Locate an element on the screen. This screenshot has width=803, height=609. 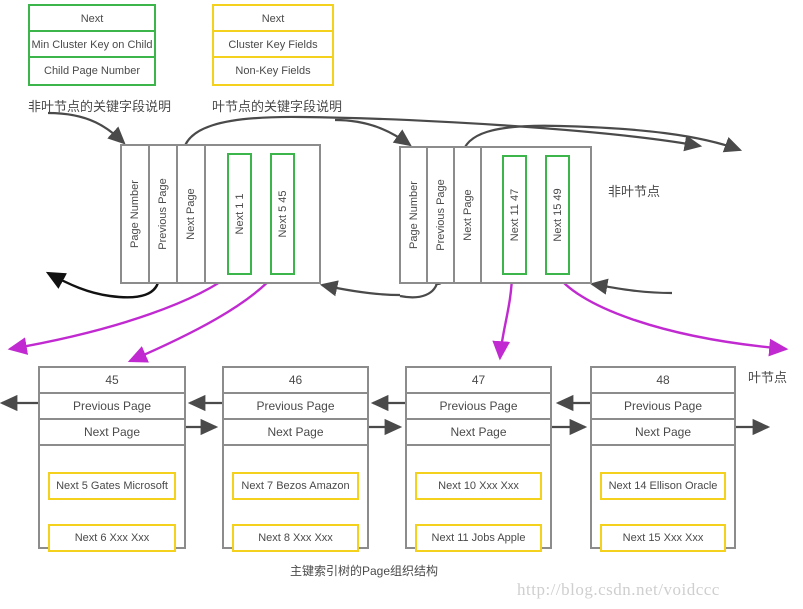
leaf-node-45-next-page: Next Page is located at coordinates (112, 433).